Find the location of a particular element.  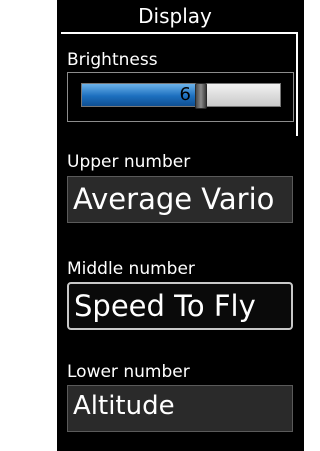

lower-number-field: Altitude is located at coordinates (180, 408).